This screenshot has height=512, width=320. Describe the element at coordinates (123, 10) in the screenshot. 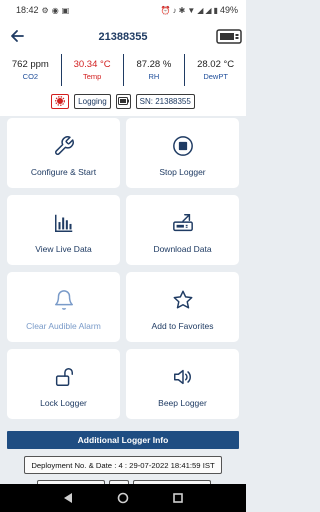

I see `status-bar: 18:42 ⚙ ◉ ▣ ⏰ ♪ ✱ ▼ ◢ ◢ ▮ 49%` at that location.